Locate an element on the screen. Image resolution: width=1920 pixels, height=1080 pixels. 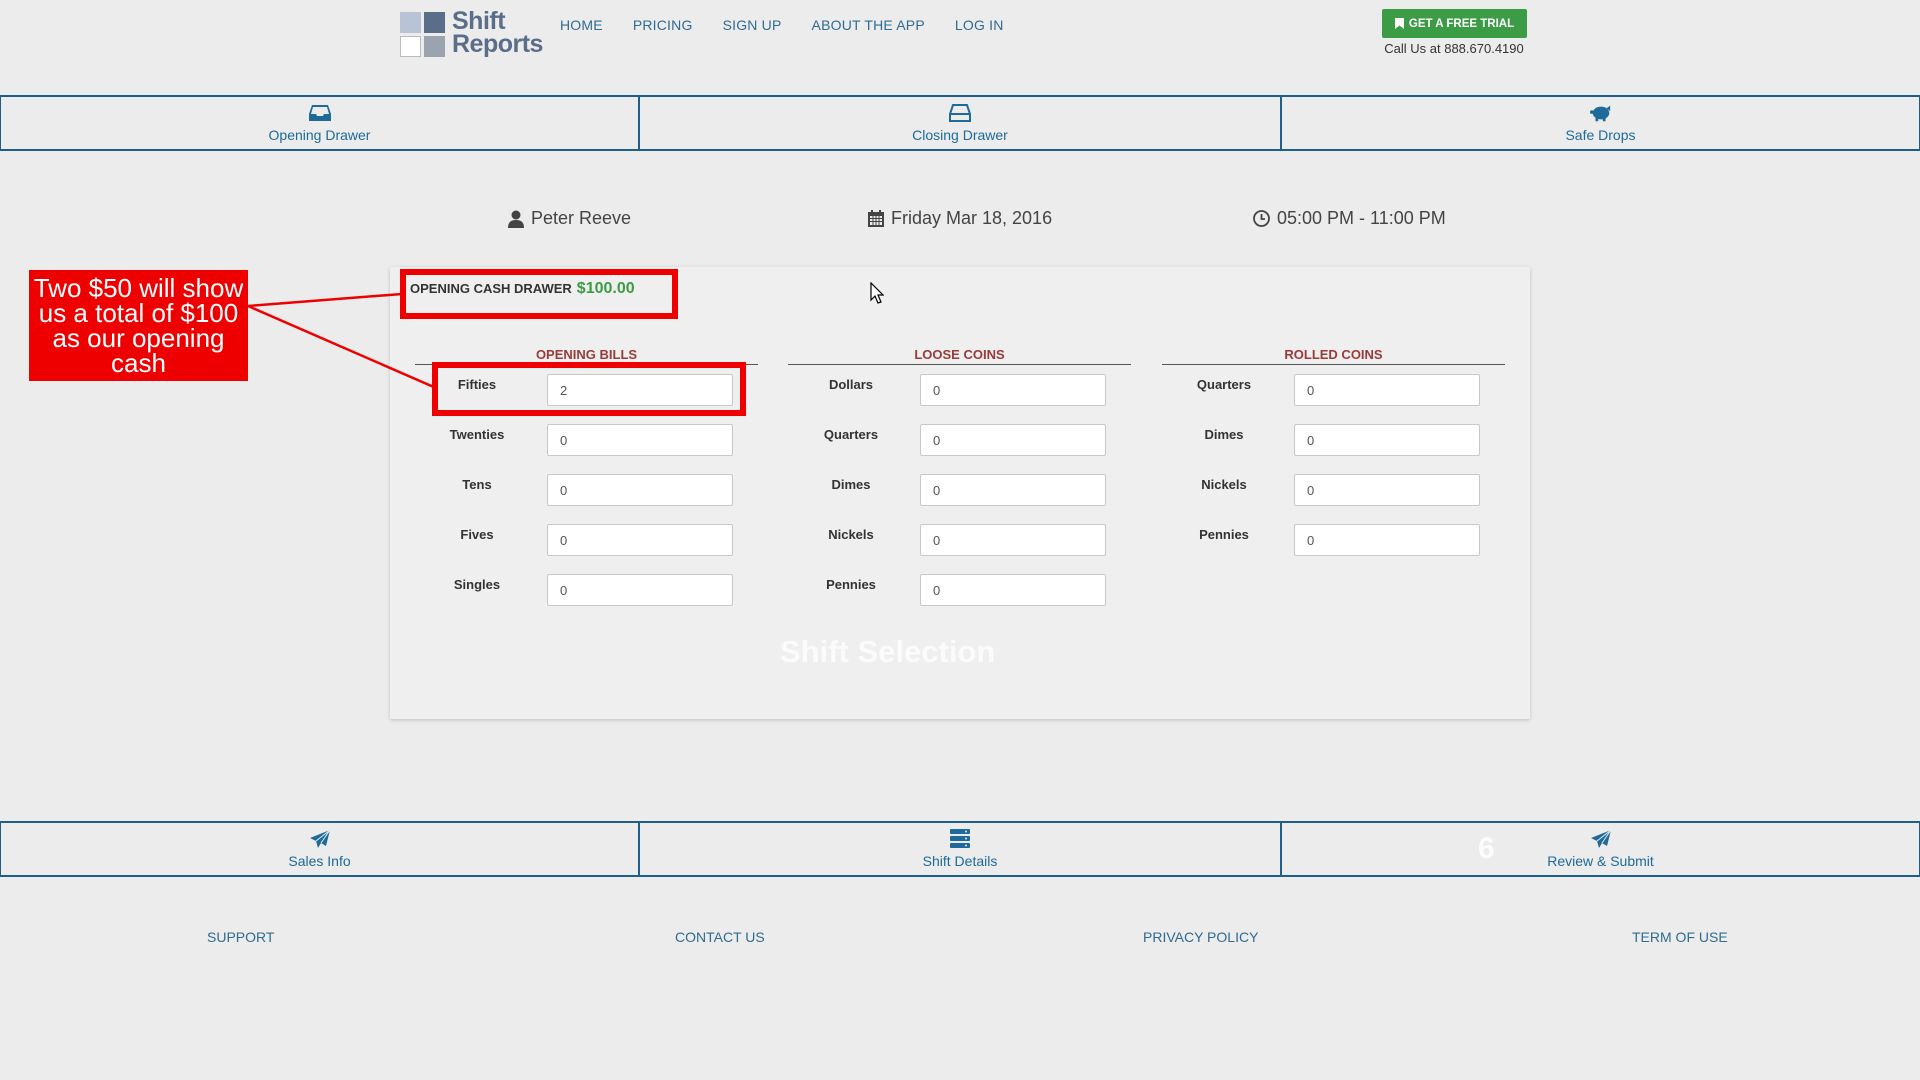
footer-privacy-link: PRIVACY POLICY is located at coordinates (1200, 937).